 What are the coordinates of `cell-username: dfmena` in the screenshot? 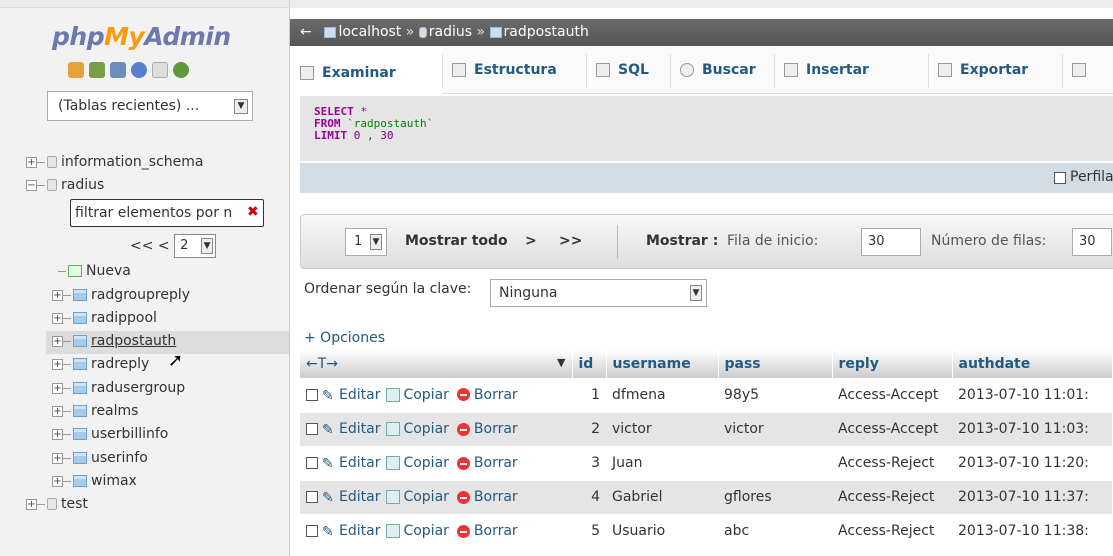 It's located at (662, 395).